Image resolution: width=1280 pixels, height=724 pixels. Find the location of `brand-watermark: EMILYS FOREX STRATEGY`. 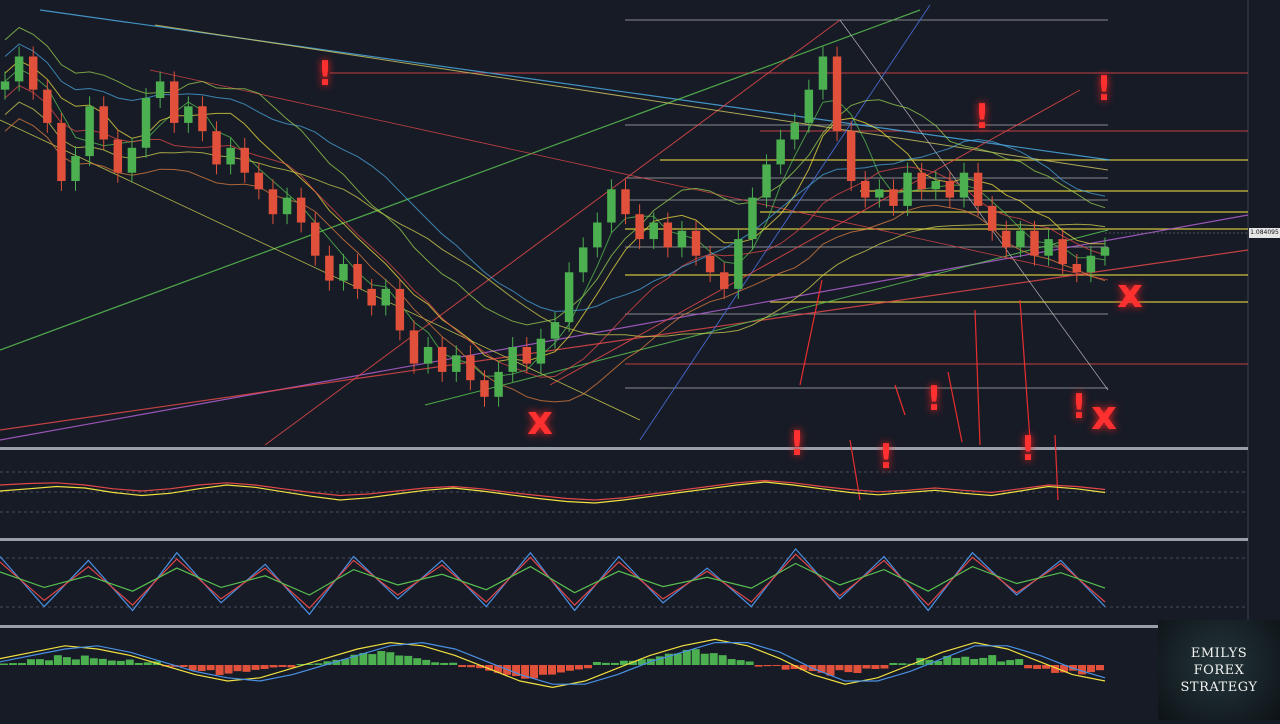

brand-watermark: EMILYS FOREX STRATEGY is located at coordinates (1219, 670).